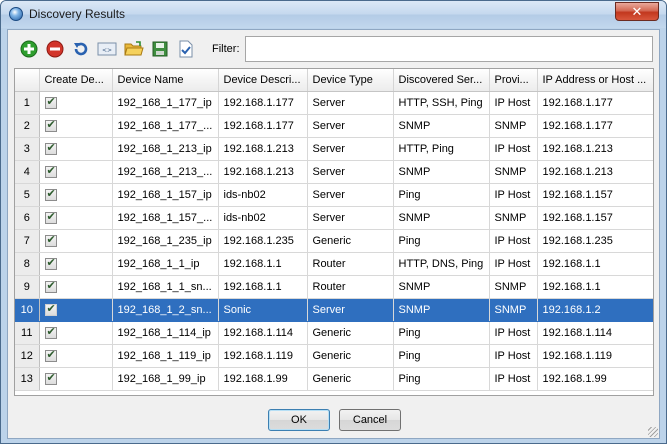 This screenshot has height=444, width=667. What do you see at coordinates (263, 264) in the screenshot?
I see `device-description-cell: 192.168.1.1` at bounding box center [263, 264].